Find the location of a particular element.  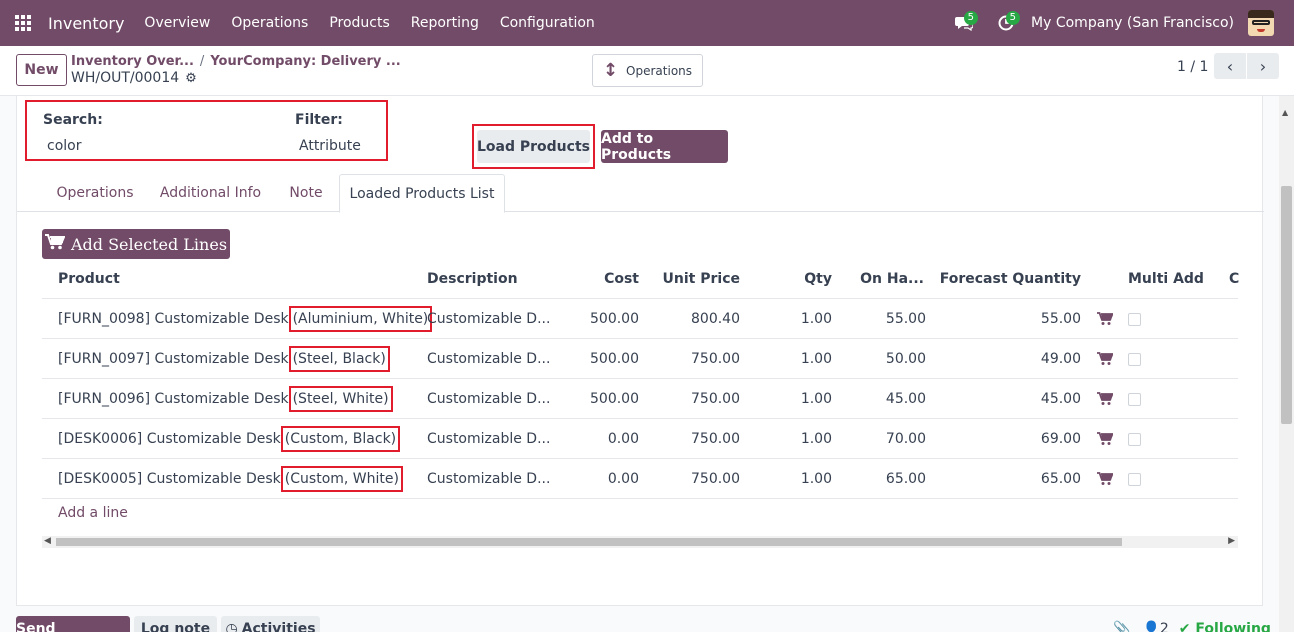

cell-forecast-text: 69.00 is located at coordinates (1060, 439).